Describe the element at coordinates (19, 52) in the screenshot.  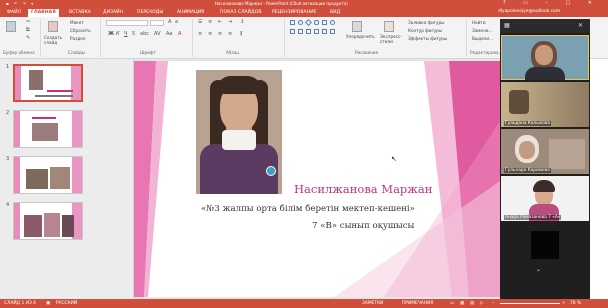
I see `clipboard-group-label: Буфер обмена` at that location.